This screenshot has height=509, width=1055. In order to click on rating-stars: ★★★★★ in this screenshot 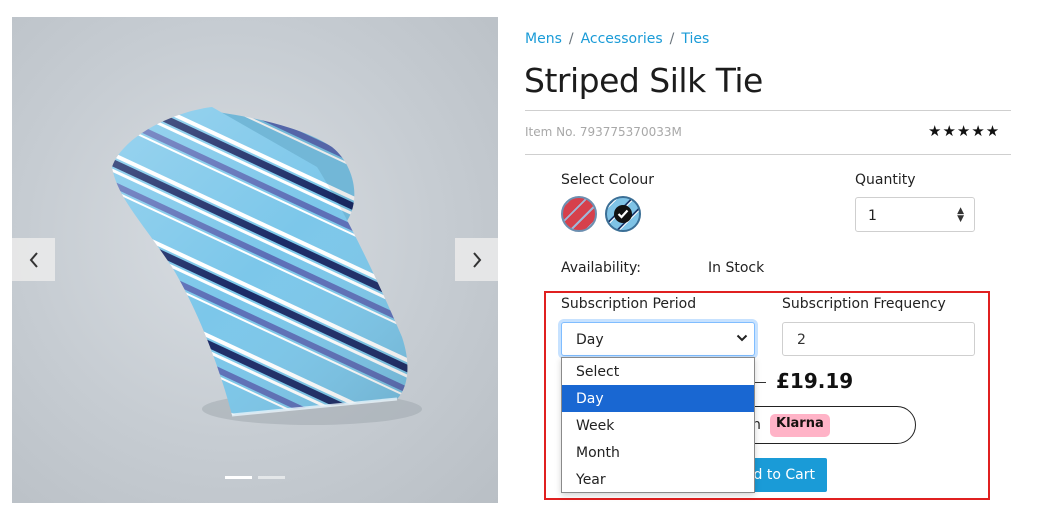, I will do `click(964, 131)`.